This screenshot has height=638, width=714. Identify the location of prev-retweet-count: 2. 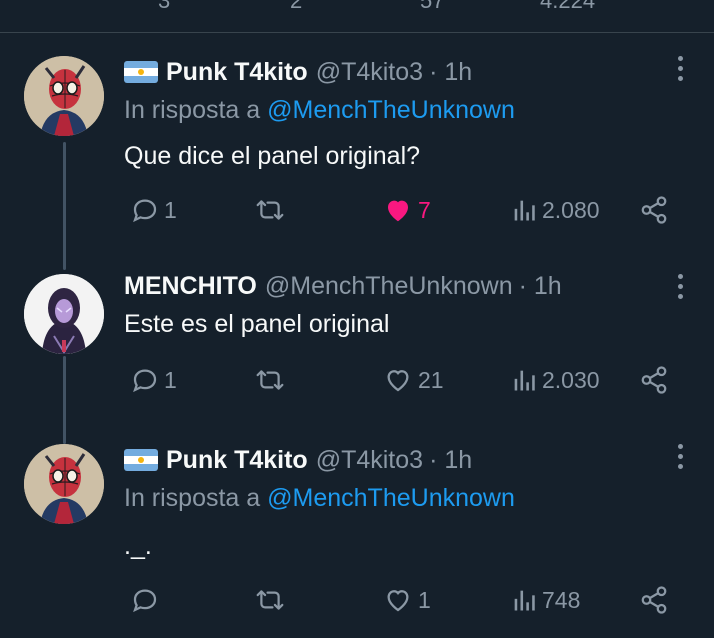
(296, 6).